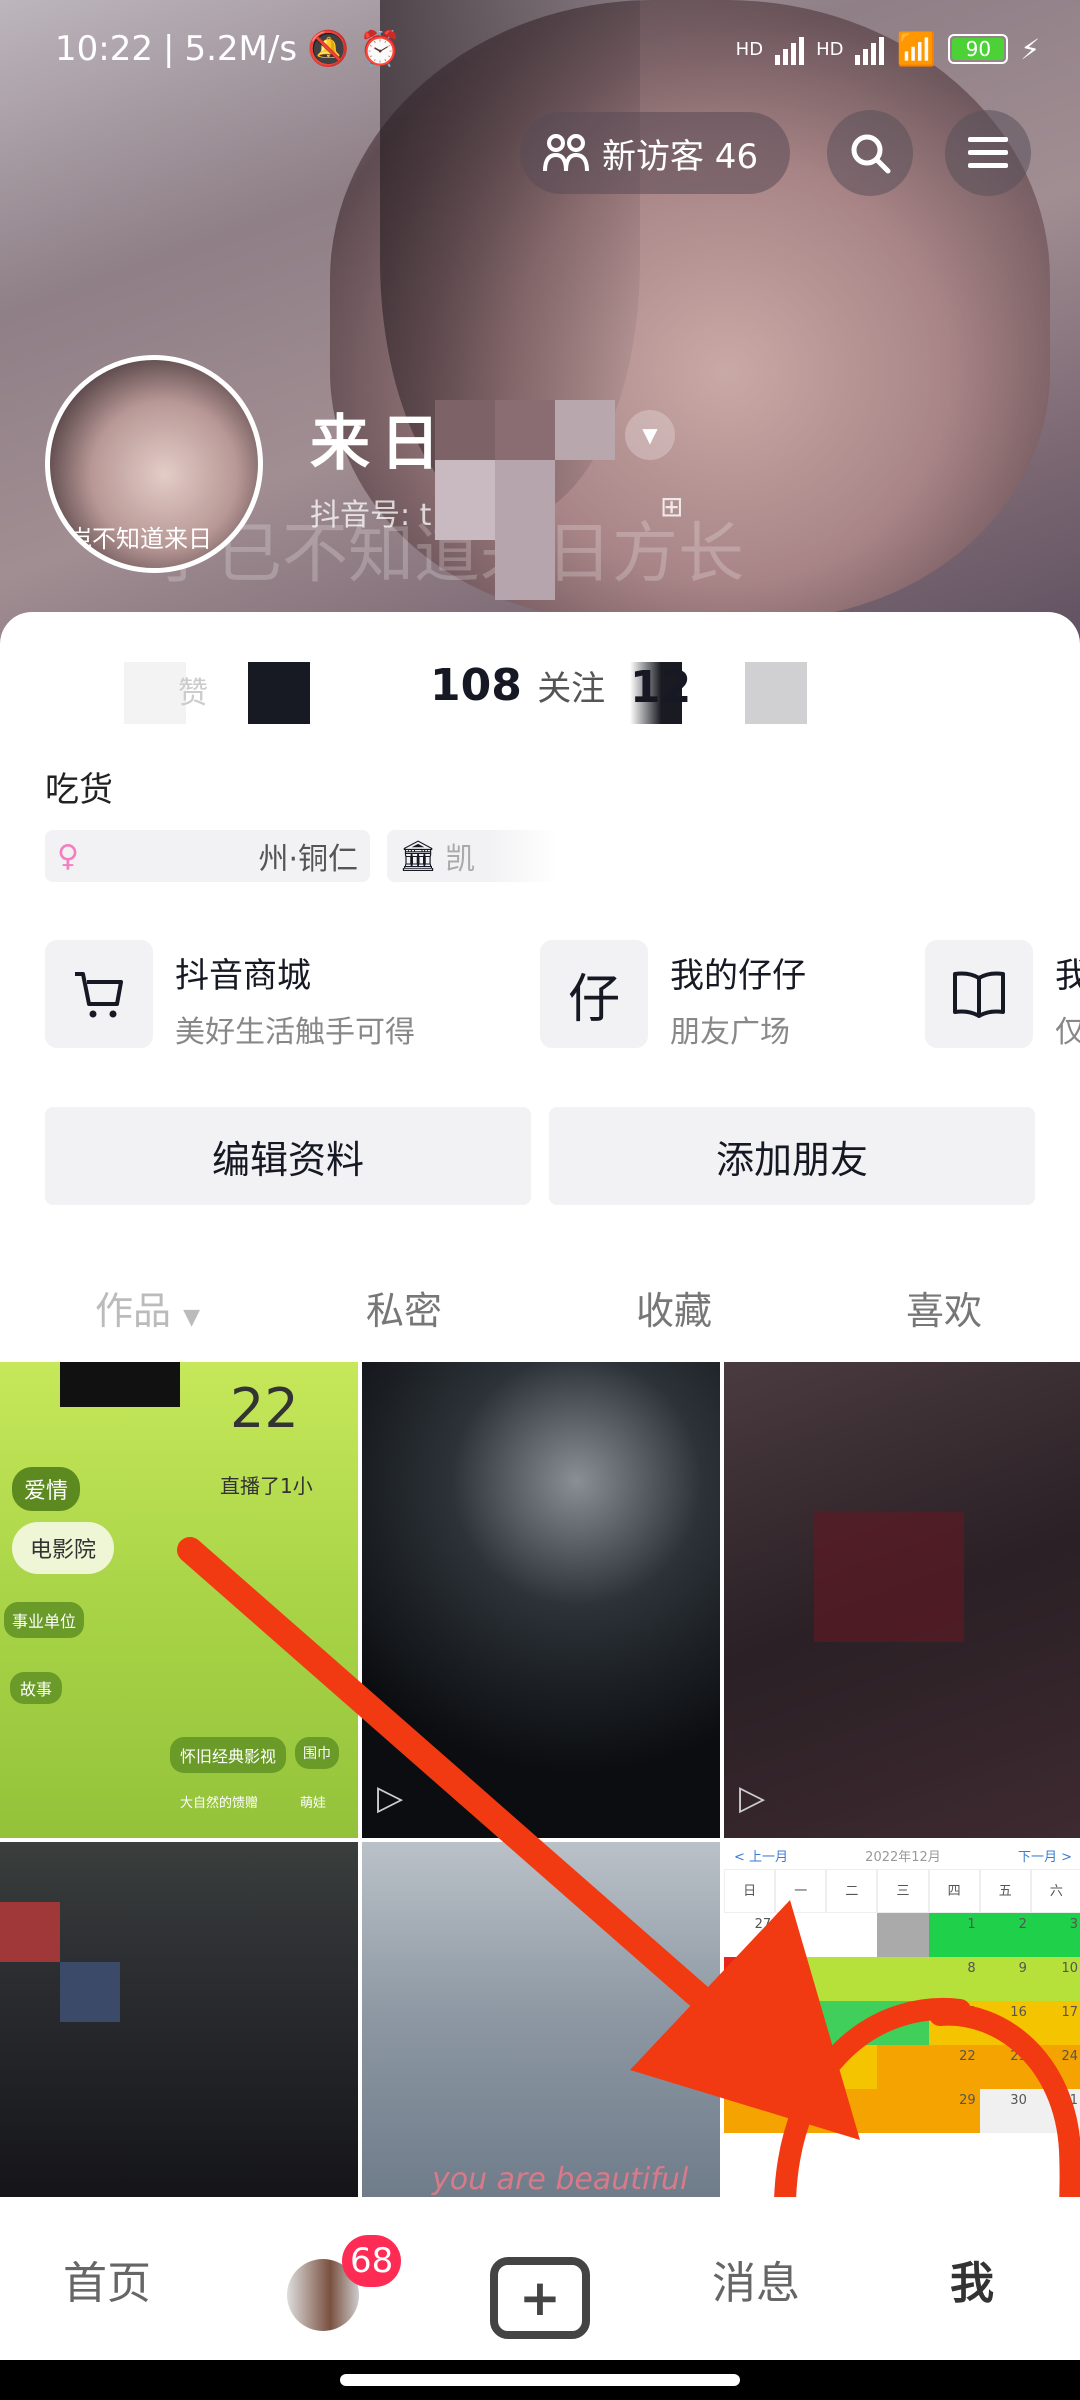  I want to click on plus-icon: +, so click(540, 2298).